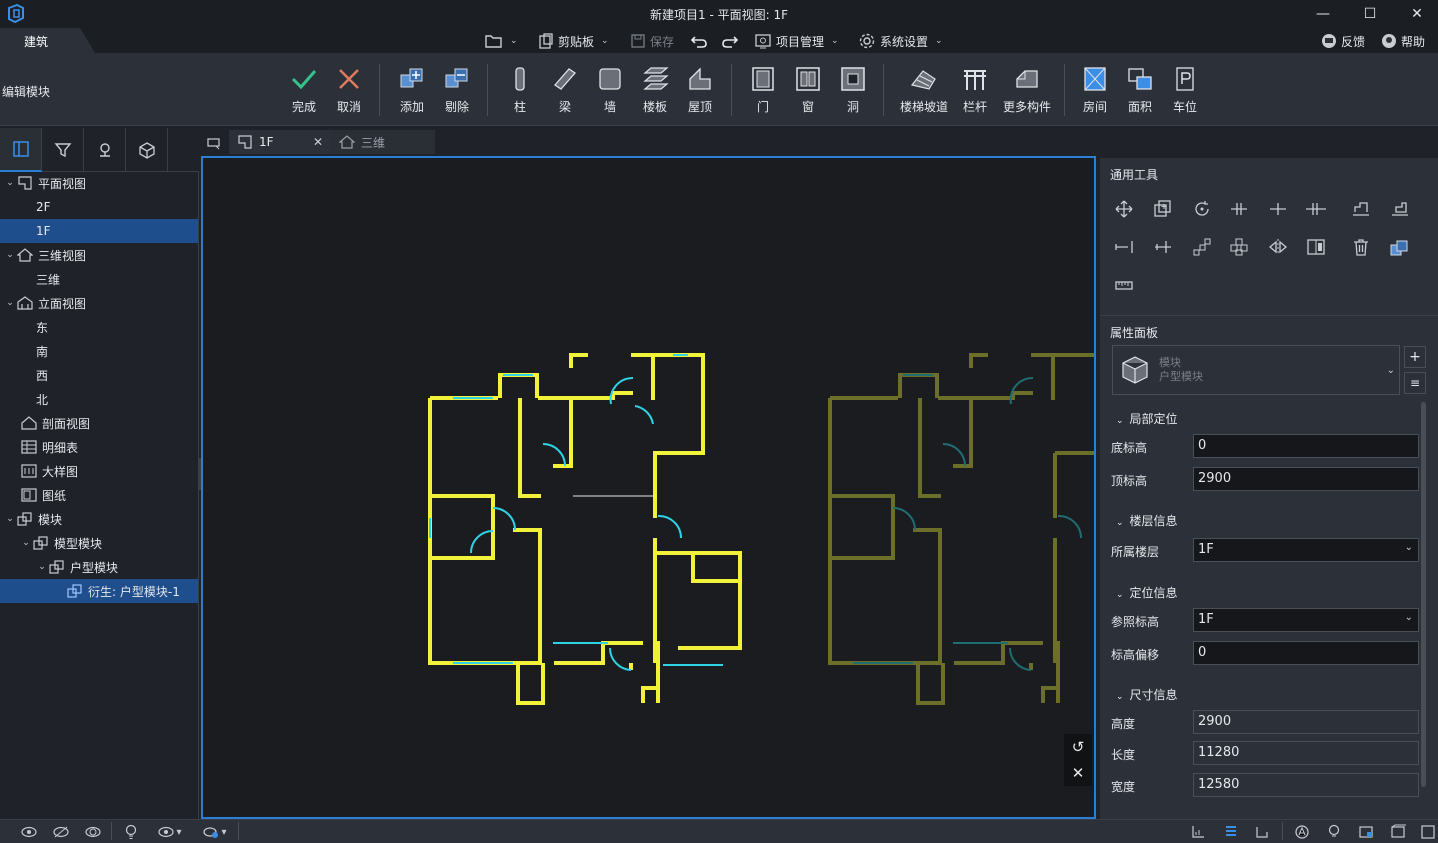 The width and height of the screenshot is (1438, 843). Describe the element at coordinates (304, 92) in the screenshot. I see `done-button: 完成` at that location.